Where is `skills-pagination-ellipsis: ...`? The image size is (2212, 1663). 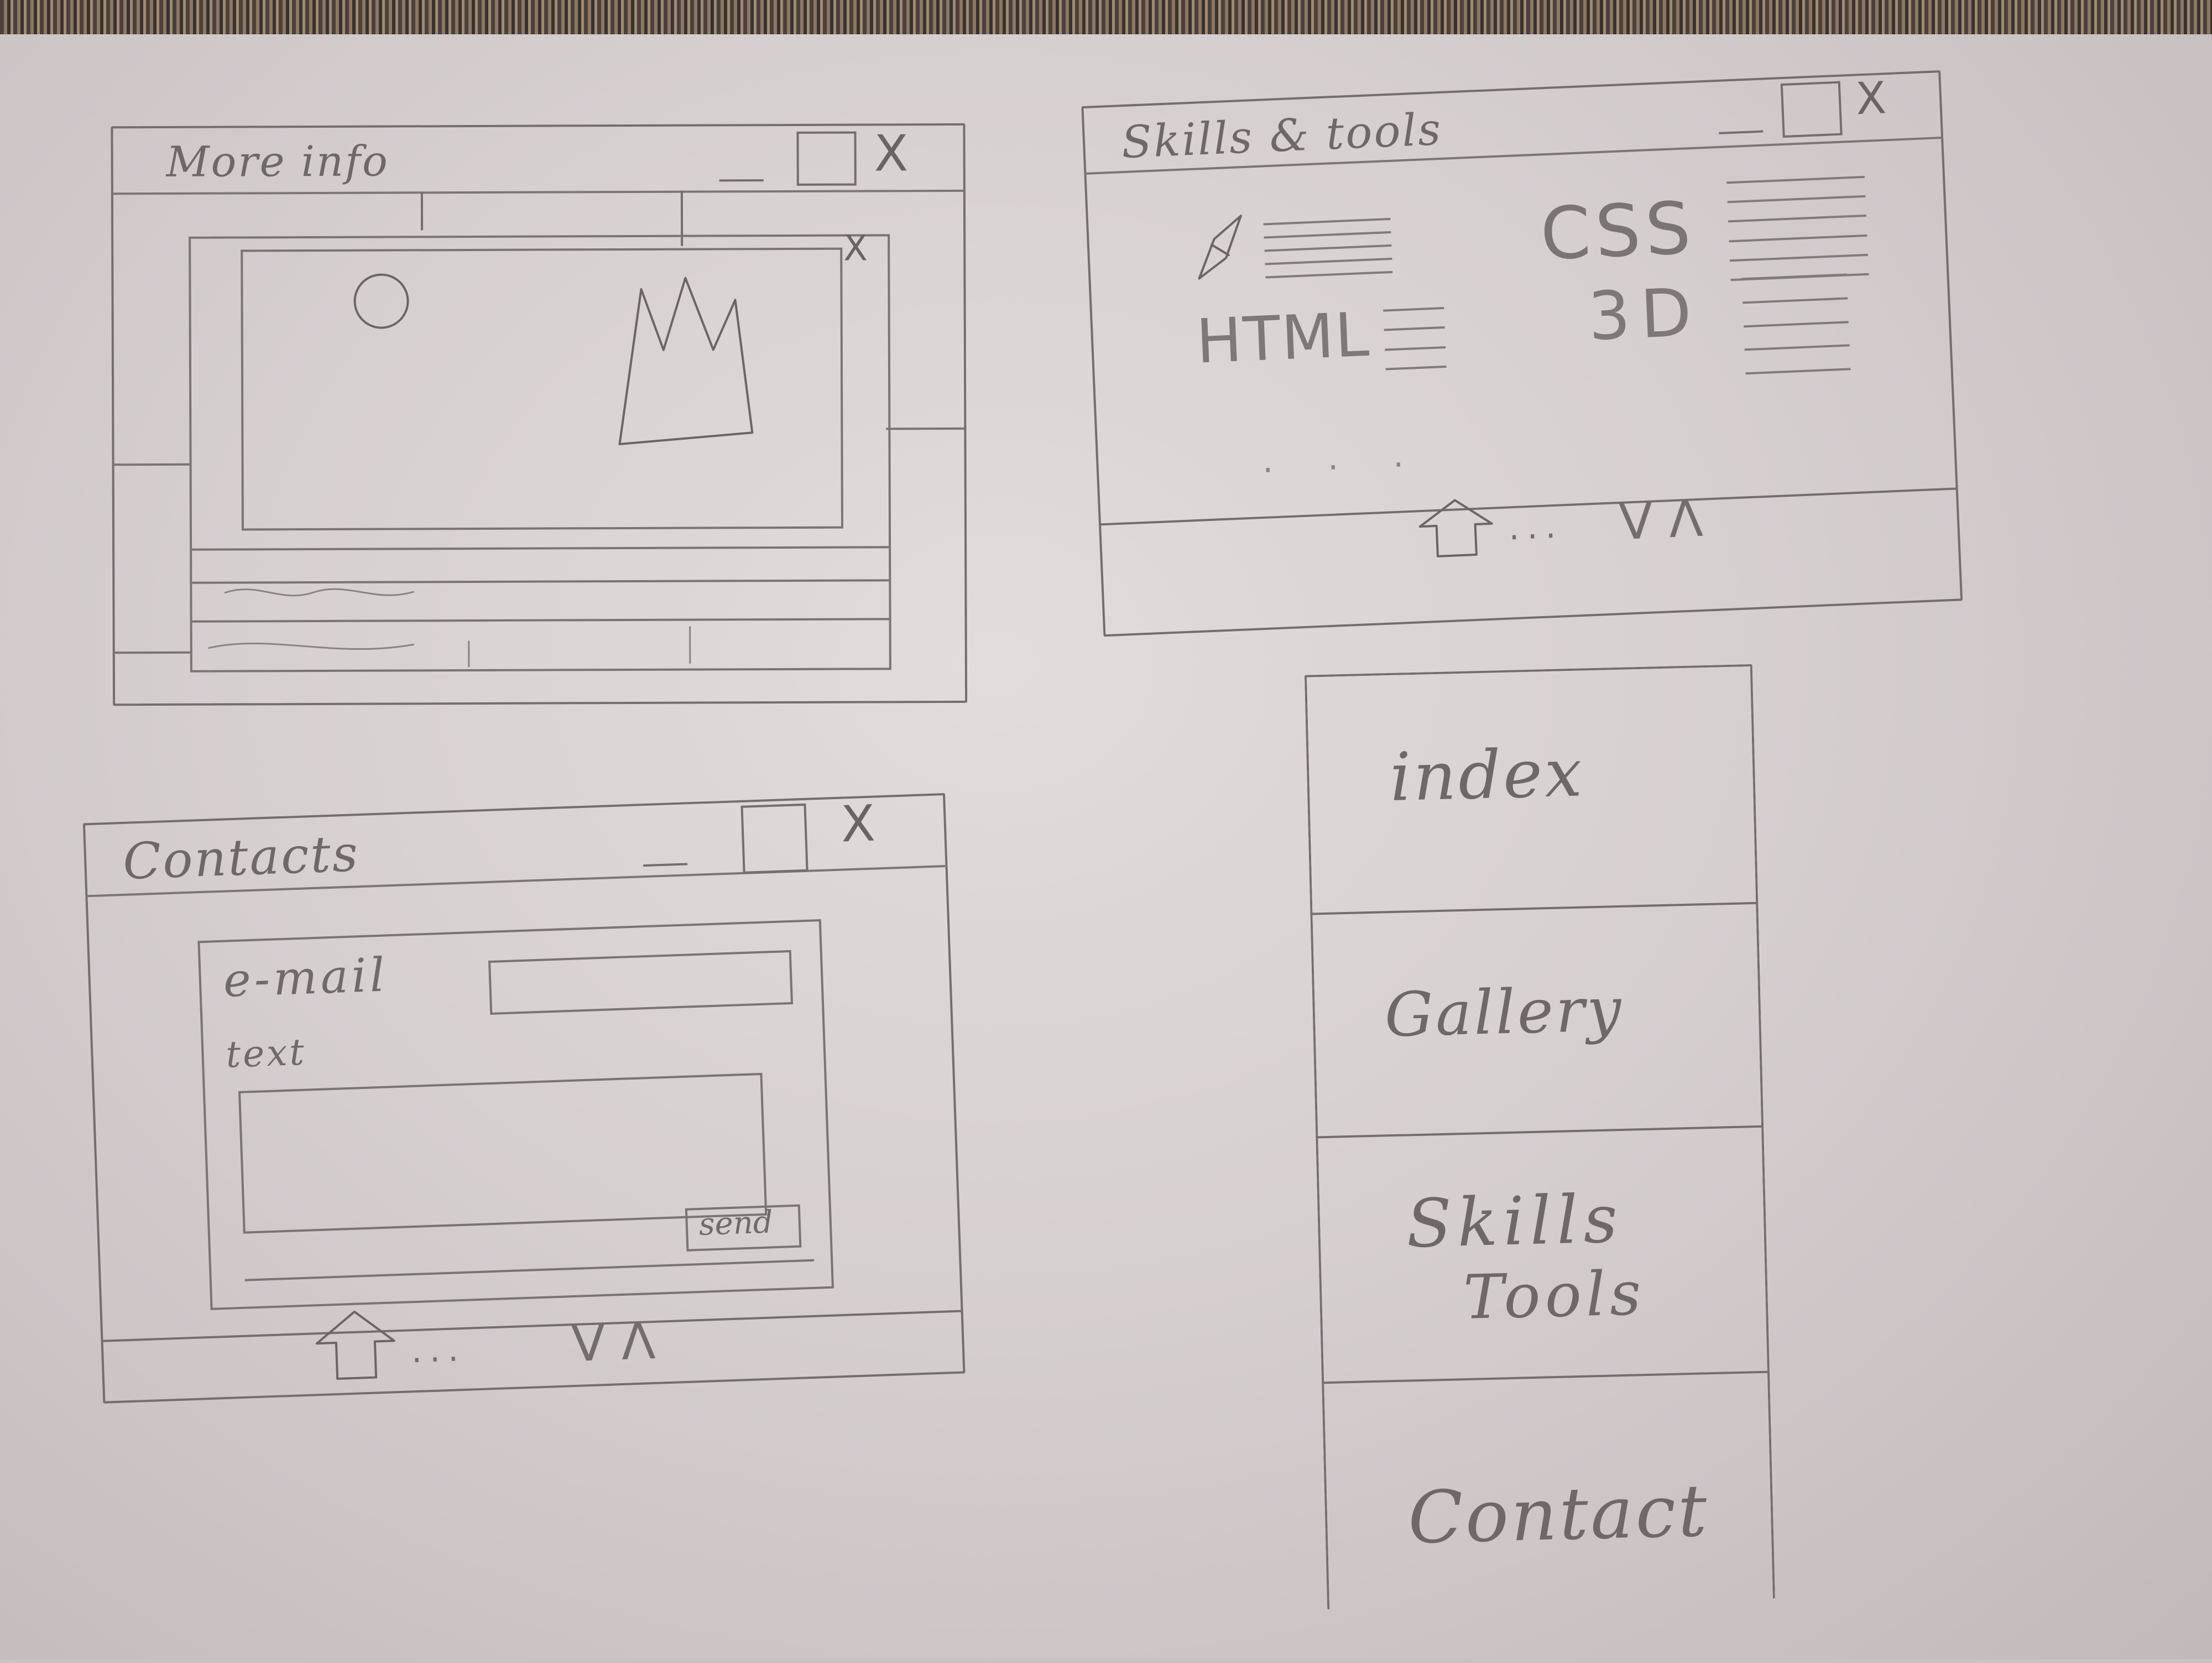
skills-pagination-ellipsis: ... is located at coordinates (1536, 527).